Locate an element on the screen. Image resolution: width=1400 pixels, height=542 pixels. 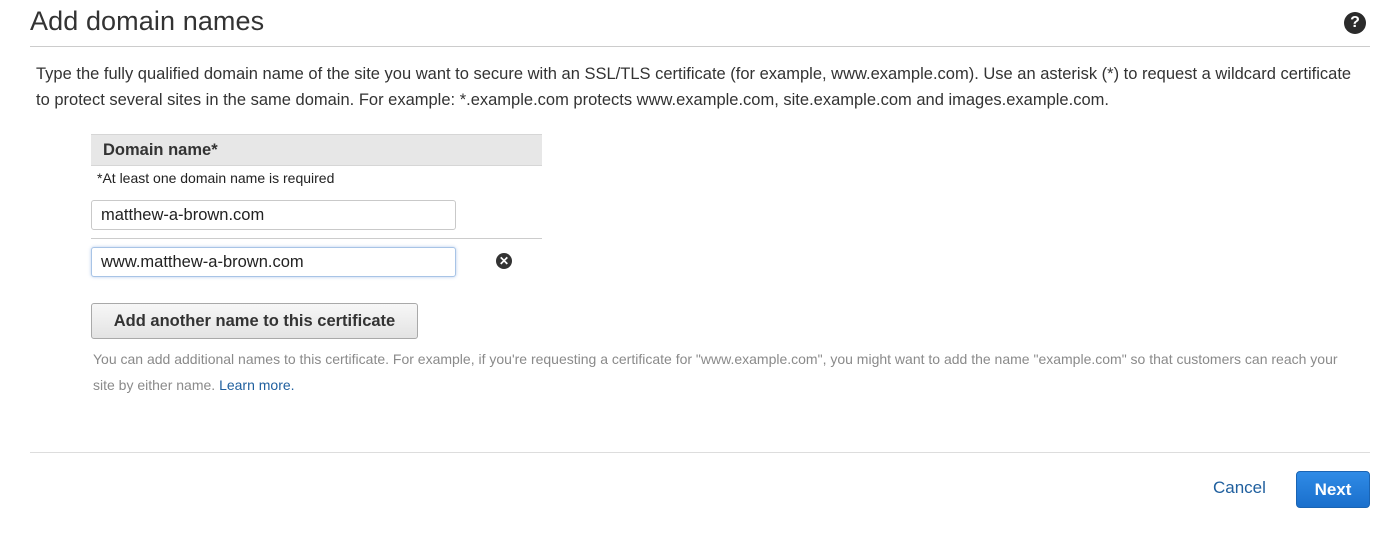
required-note: *At least one domain name is required is located at coordinates (216, 178).